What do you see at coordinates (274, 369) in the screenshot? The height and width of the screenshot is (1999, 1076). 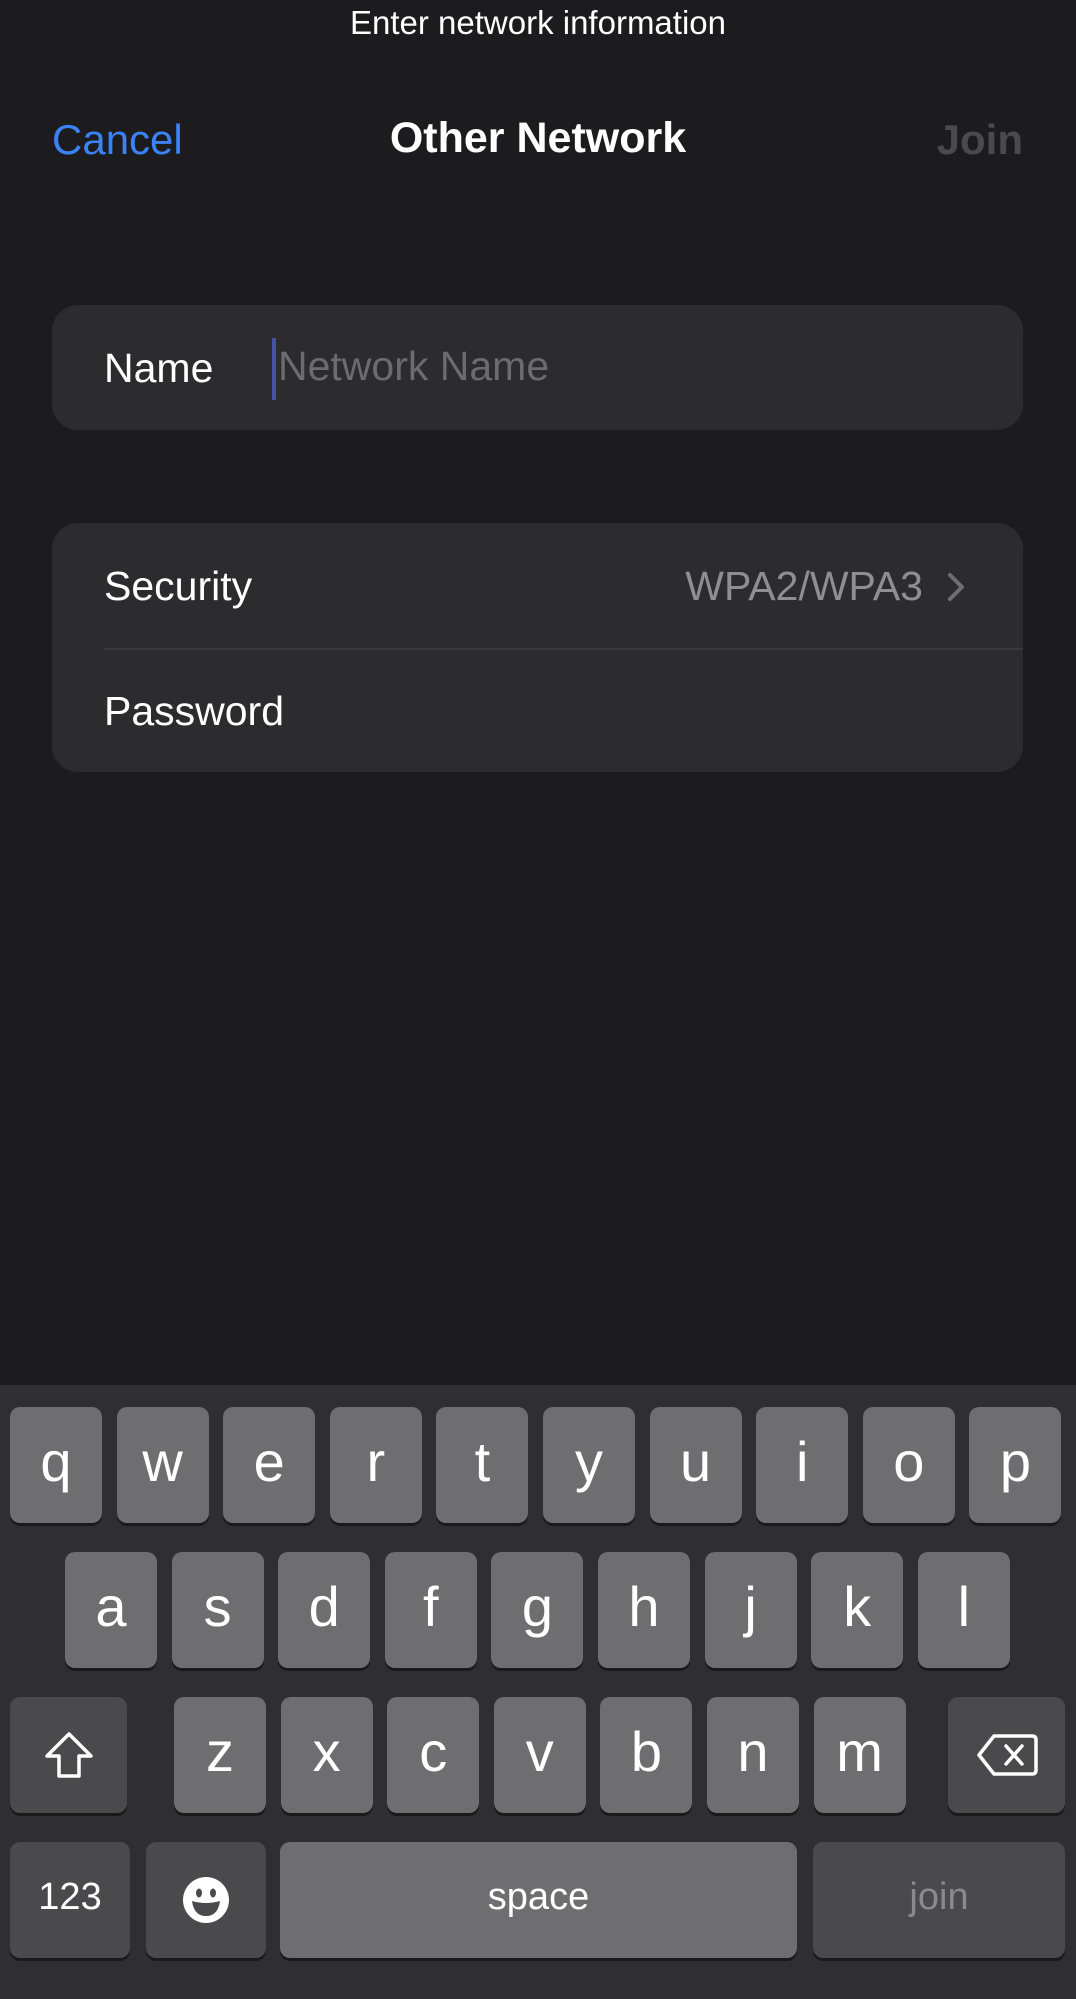 I see `text-caret` at bounding box center [274, 369].